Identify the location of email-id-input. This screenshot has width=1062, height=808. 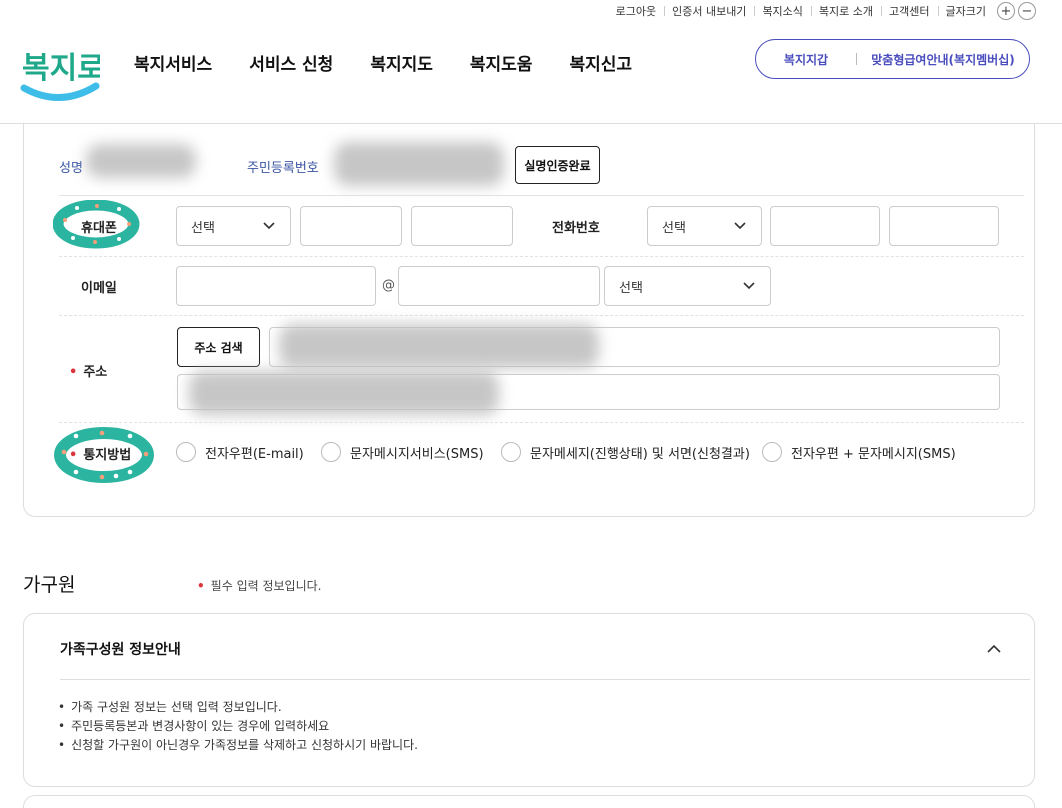
(276, 286).